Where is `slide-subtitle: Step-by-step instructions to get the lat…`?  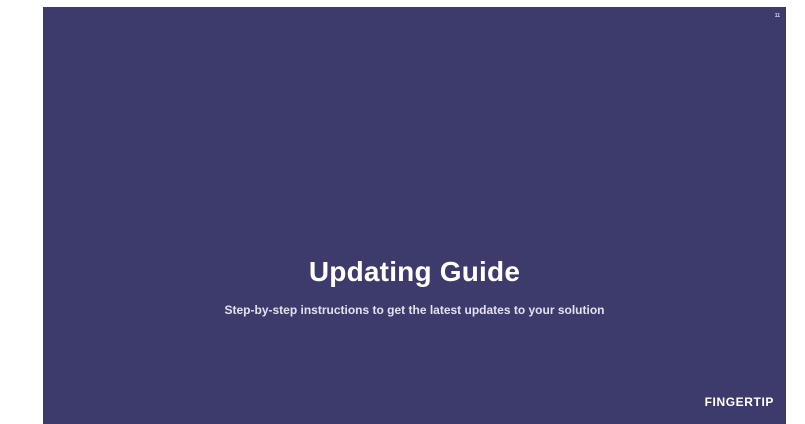
slide-subtitle: Step-by-step instructions to get the lat… is located at coordinates (414, 310).